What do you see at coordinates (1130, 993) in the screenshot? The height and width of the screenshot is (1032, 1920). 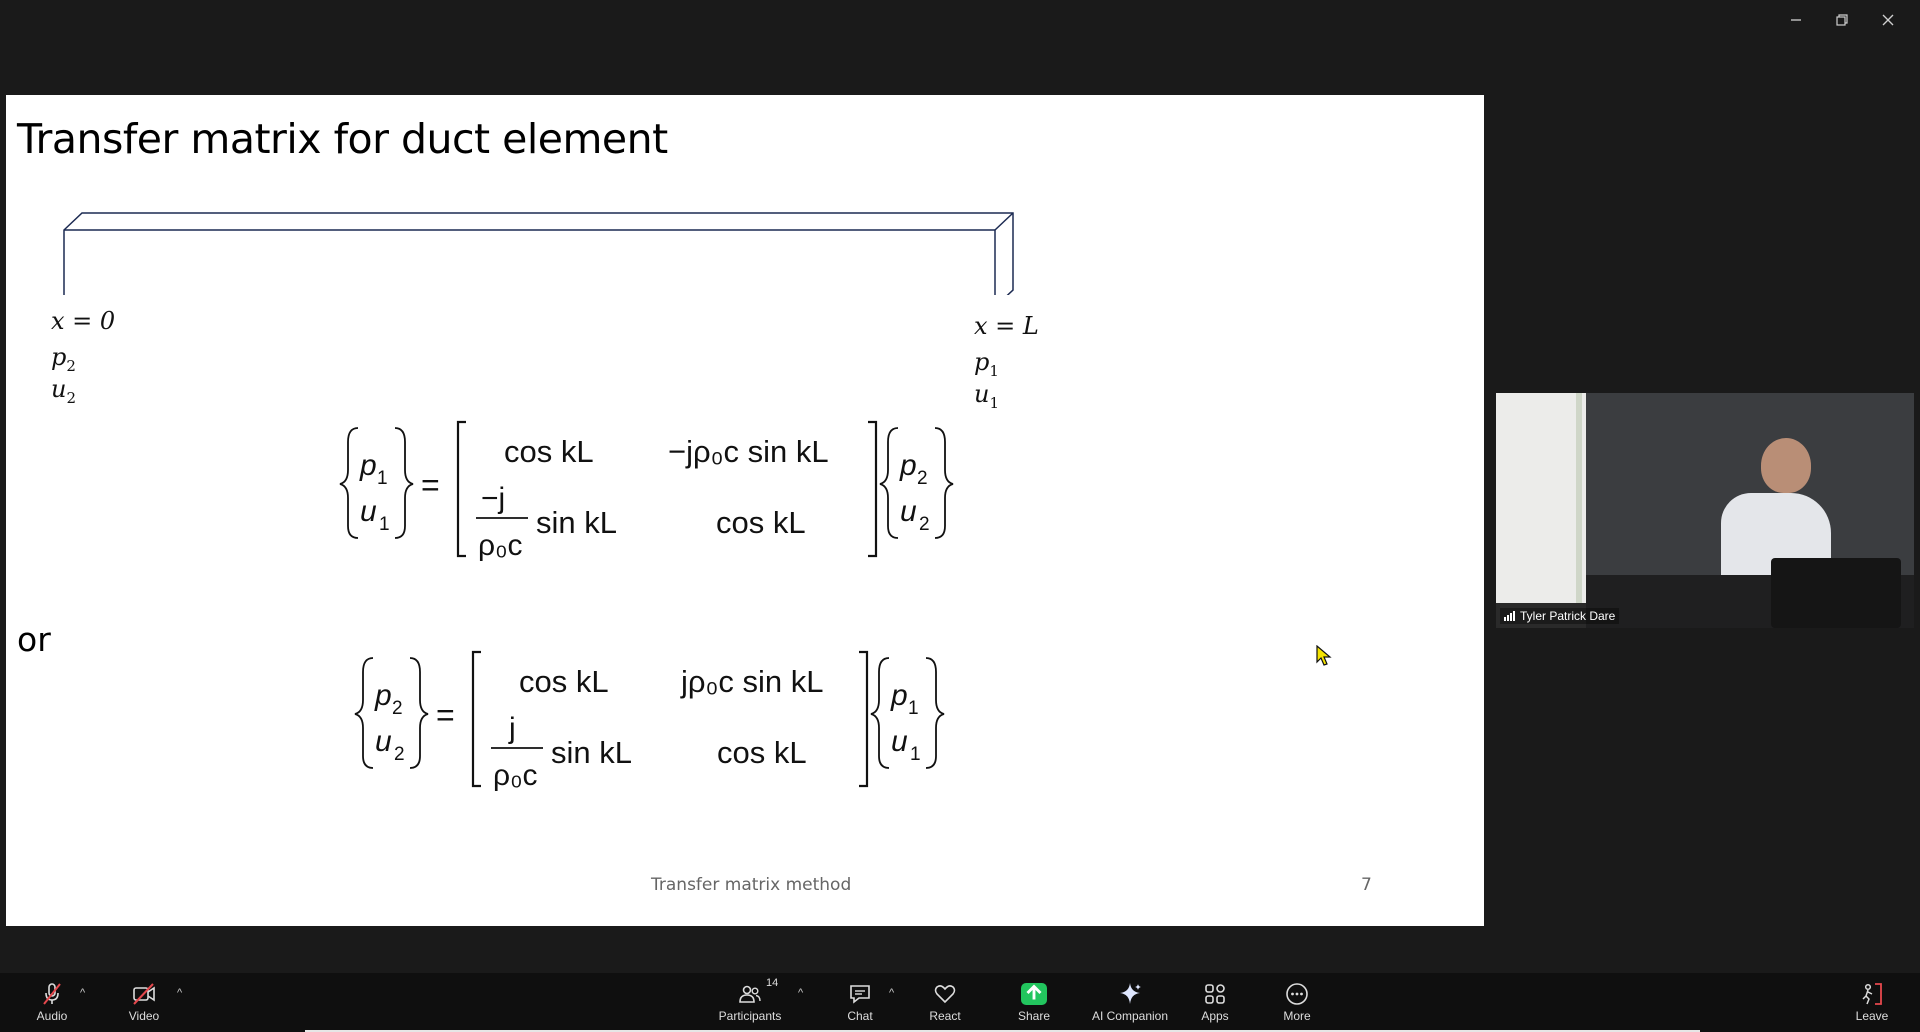 I see `sparkle-icon` at bounding box center [1130, 993].